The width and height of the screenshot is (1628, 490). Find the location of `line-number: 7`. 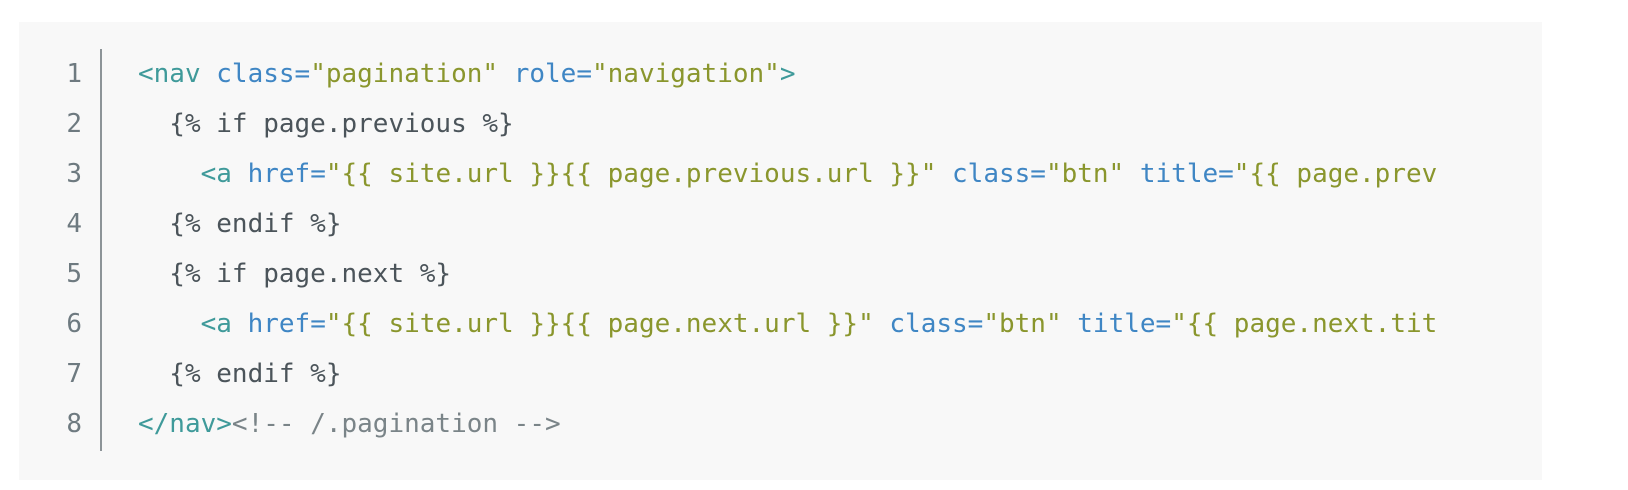

line-number: 7 is located at coordinates (74, 374).